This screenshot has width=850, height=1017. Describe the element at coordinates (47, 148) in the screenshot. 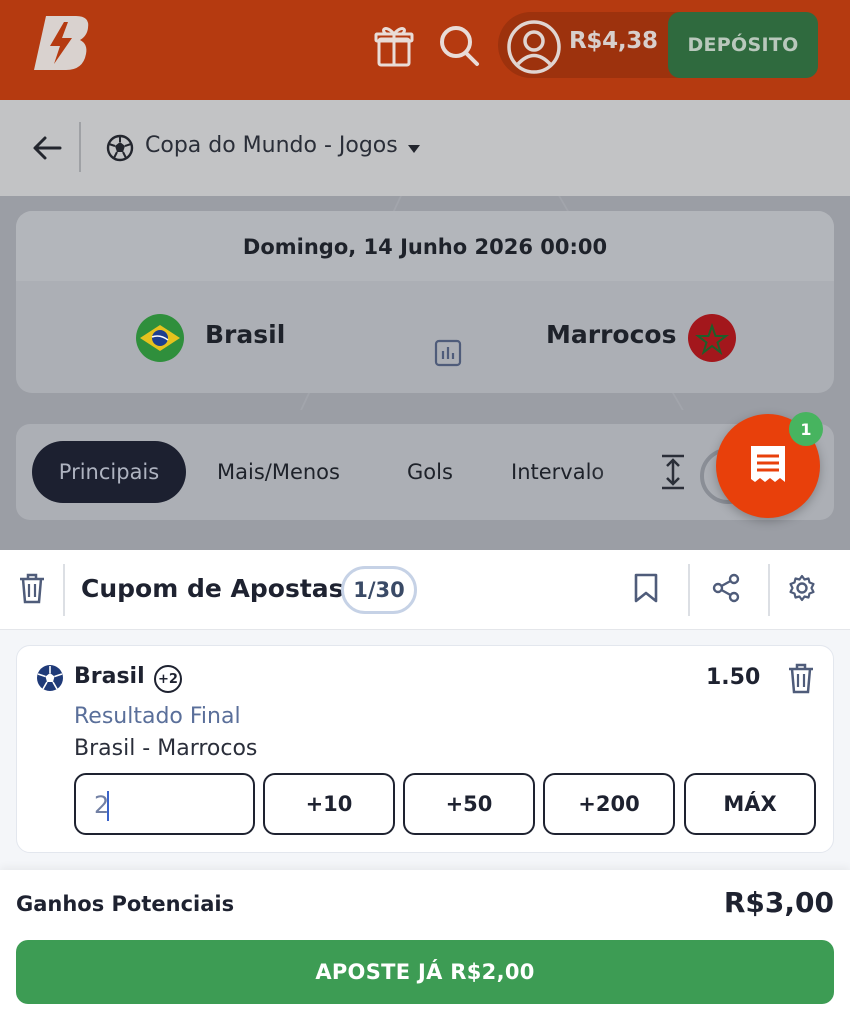

I see `back-arrow-icon` at that location.